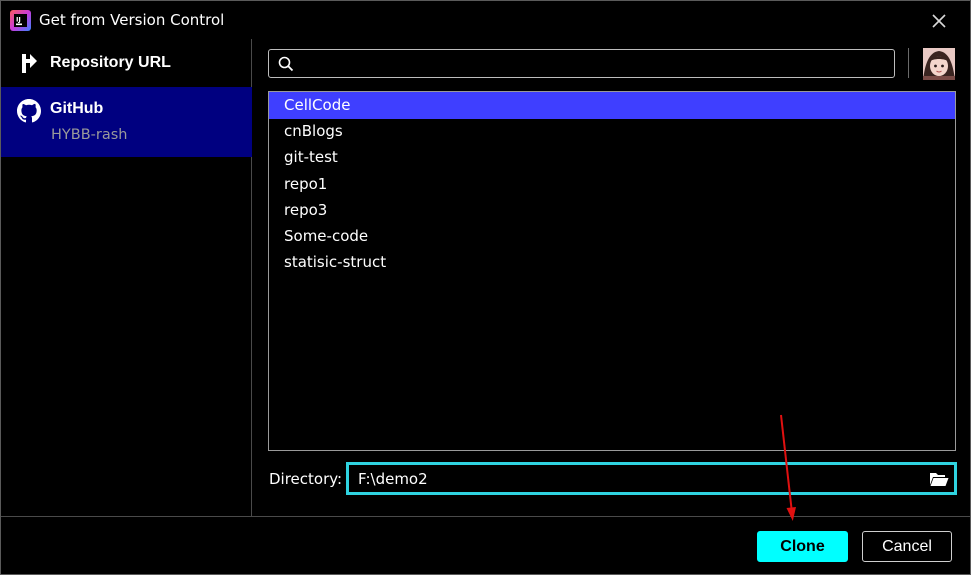 The height and width of the screenshot is (575, 971). What do you see at coordinates (29, 63) in the screenshot?
I see `vcs-upload-icon` at bounding box center [29, 63].